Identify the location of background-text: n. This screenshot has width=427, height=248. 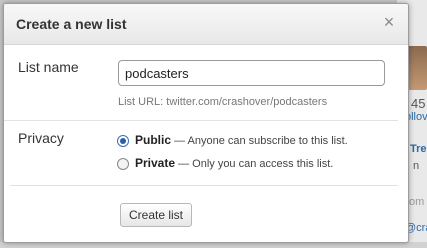
(416, 166).